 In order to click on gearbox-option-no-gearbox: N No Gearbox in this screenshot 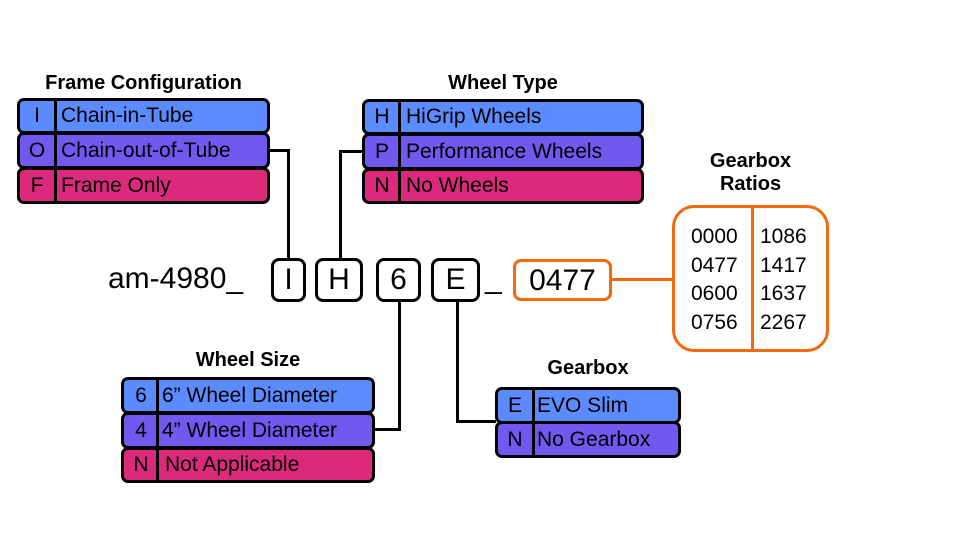, I will do `click(588, 439)`.